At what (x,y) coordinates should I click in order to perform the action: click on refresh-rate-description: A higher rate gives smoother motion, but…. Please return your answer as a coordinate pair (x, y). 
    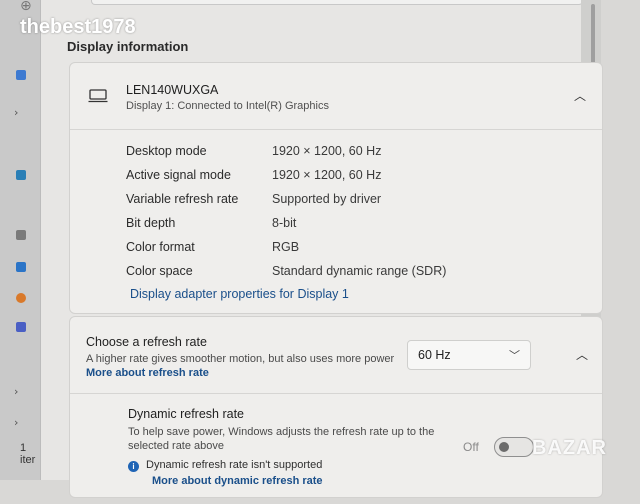
    Looking at the image, I should click on (241, 366).